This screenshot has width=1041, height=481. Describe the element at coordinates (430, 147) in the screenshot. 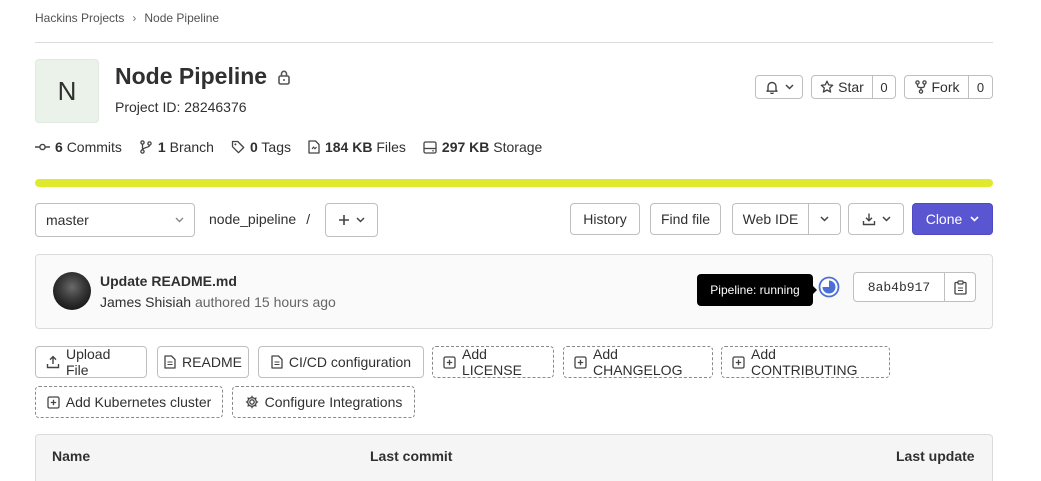

I see `storage-icon` at that location.